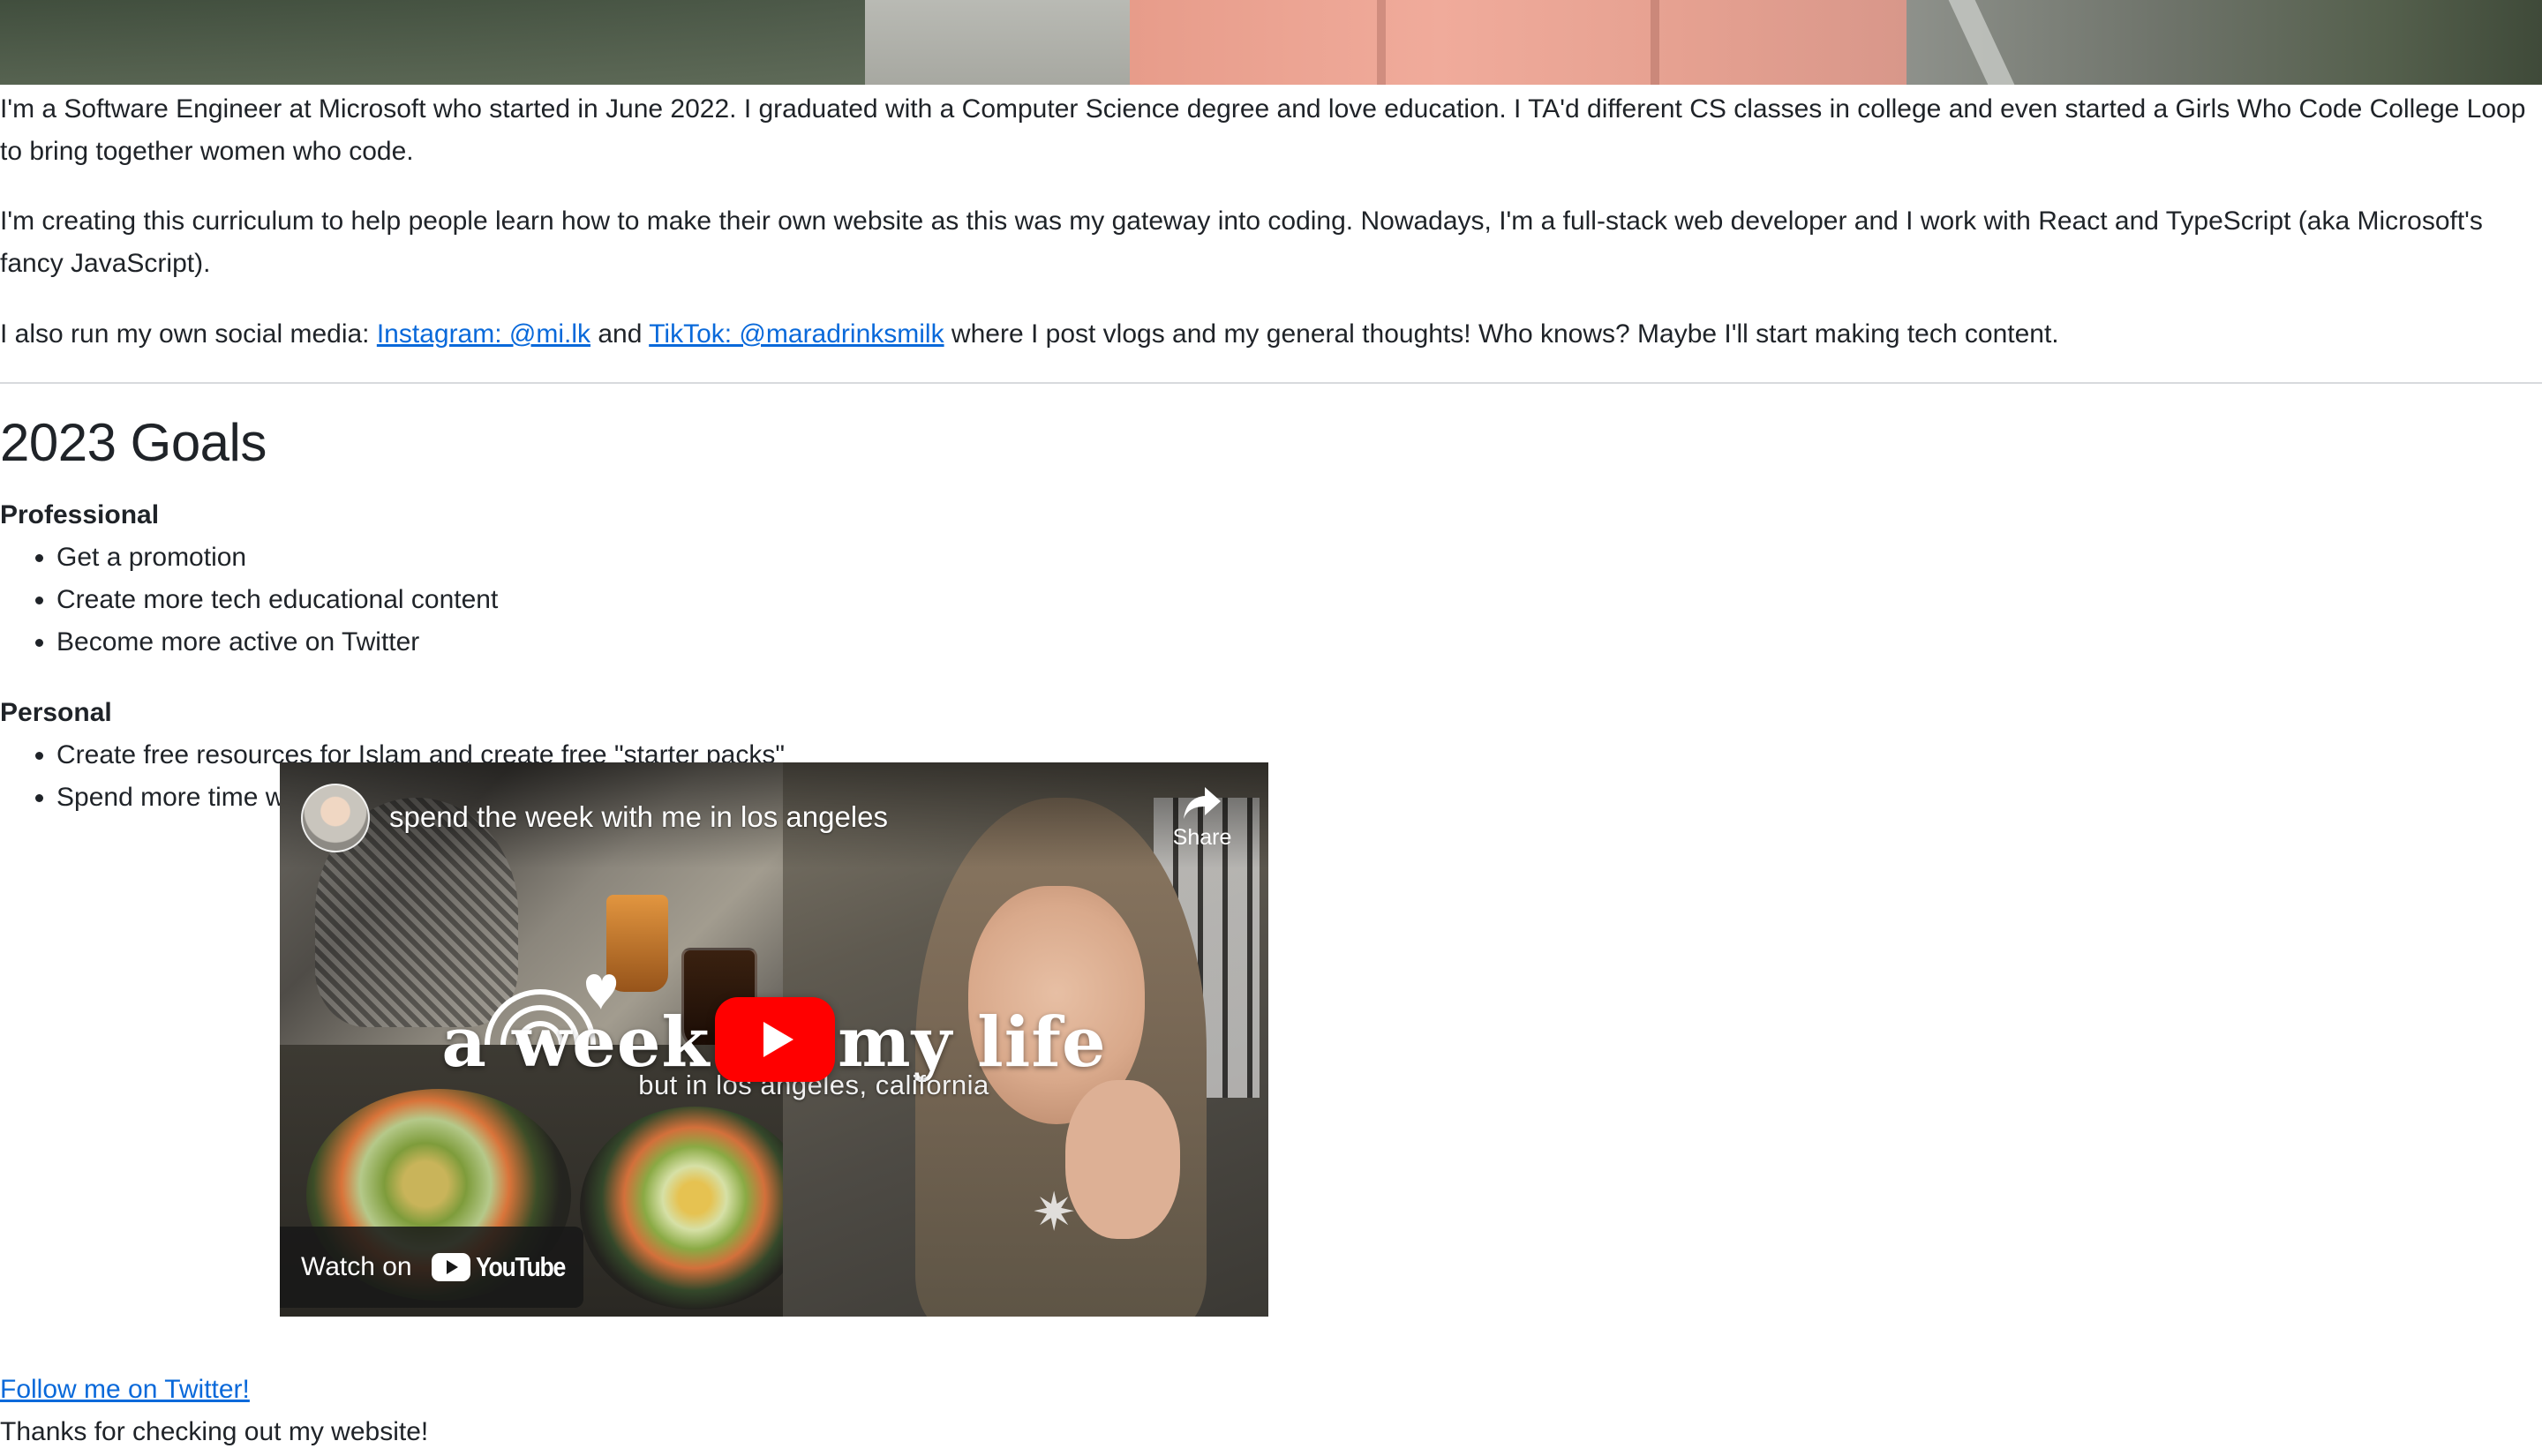 This screenshot has height=1456, width=2542. What do you see at coordinates (277, 642) in the screenshot?
I see `list-item: Become more active on Twitter` at bounding box center [277, 642].